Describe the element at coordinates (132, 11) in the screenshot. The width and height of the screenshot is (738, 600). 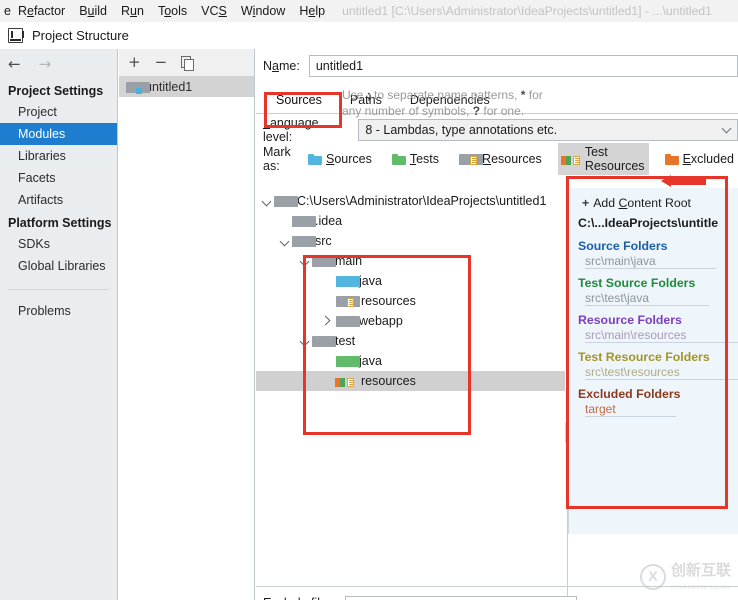
I see `menu-item-run: Run` at that location.